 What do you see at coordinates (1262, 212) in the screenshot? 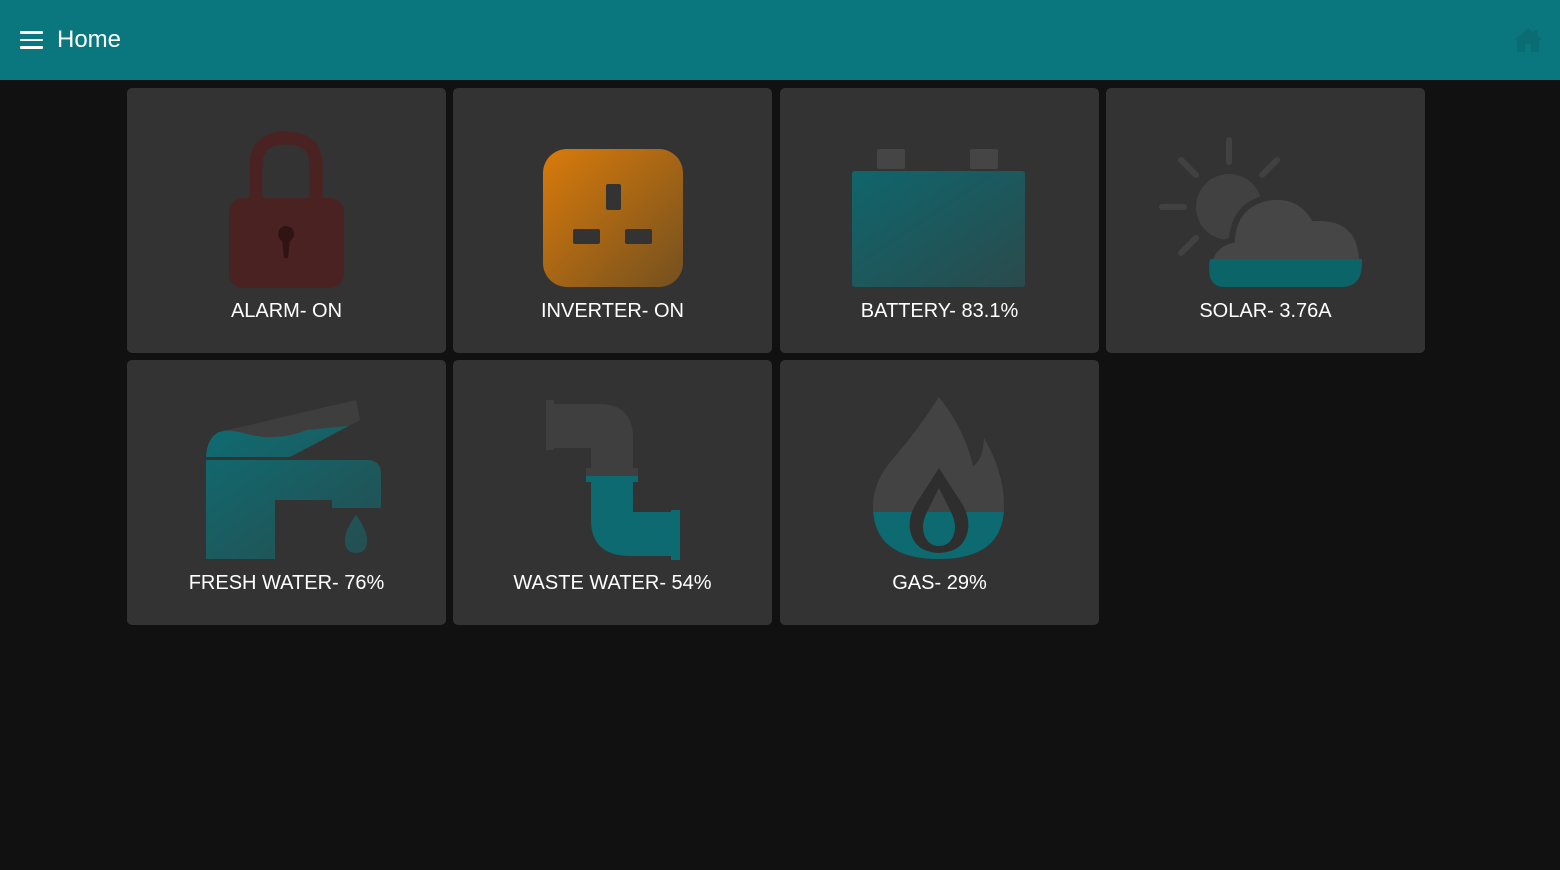
I see `sun-cloud-icon` at bounding box center [1262, 212].